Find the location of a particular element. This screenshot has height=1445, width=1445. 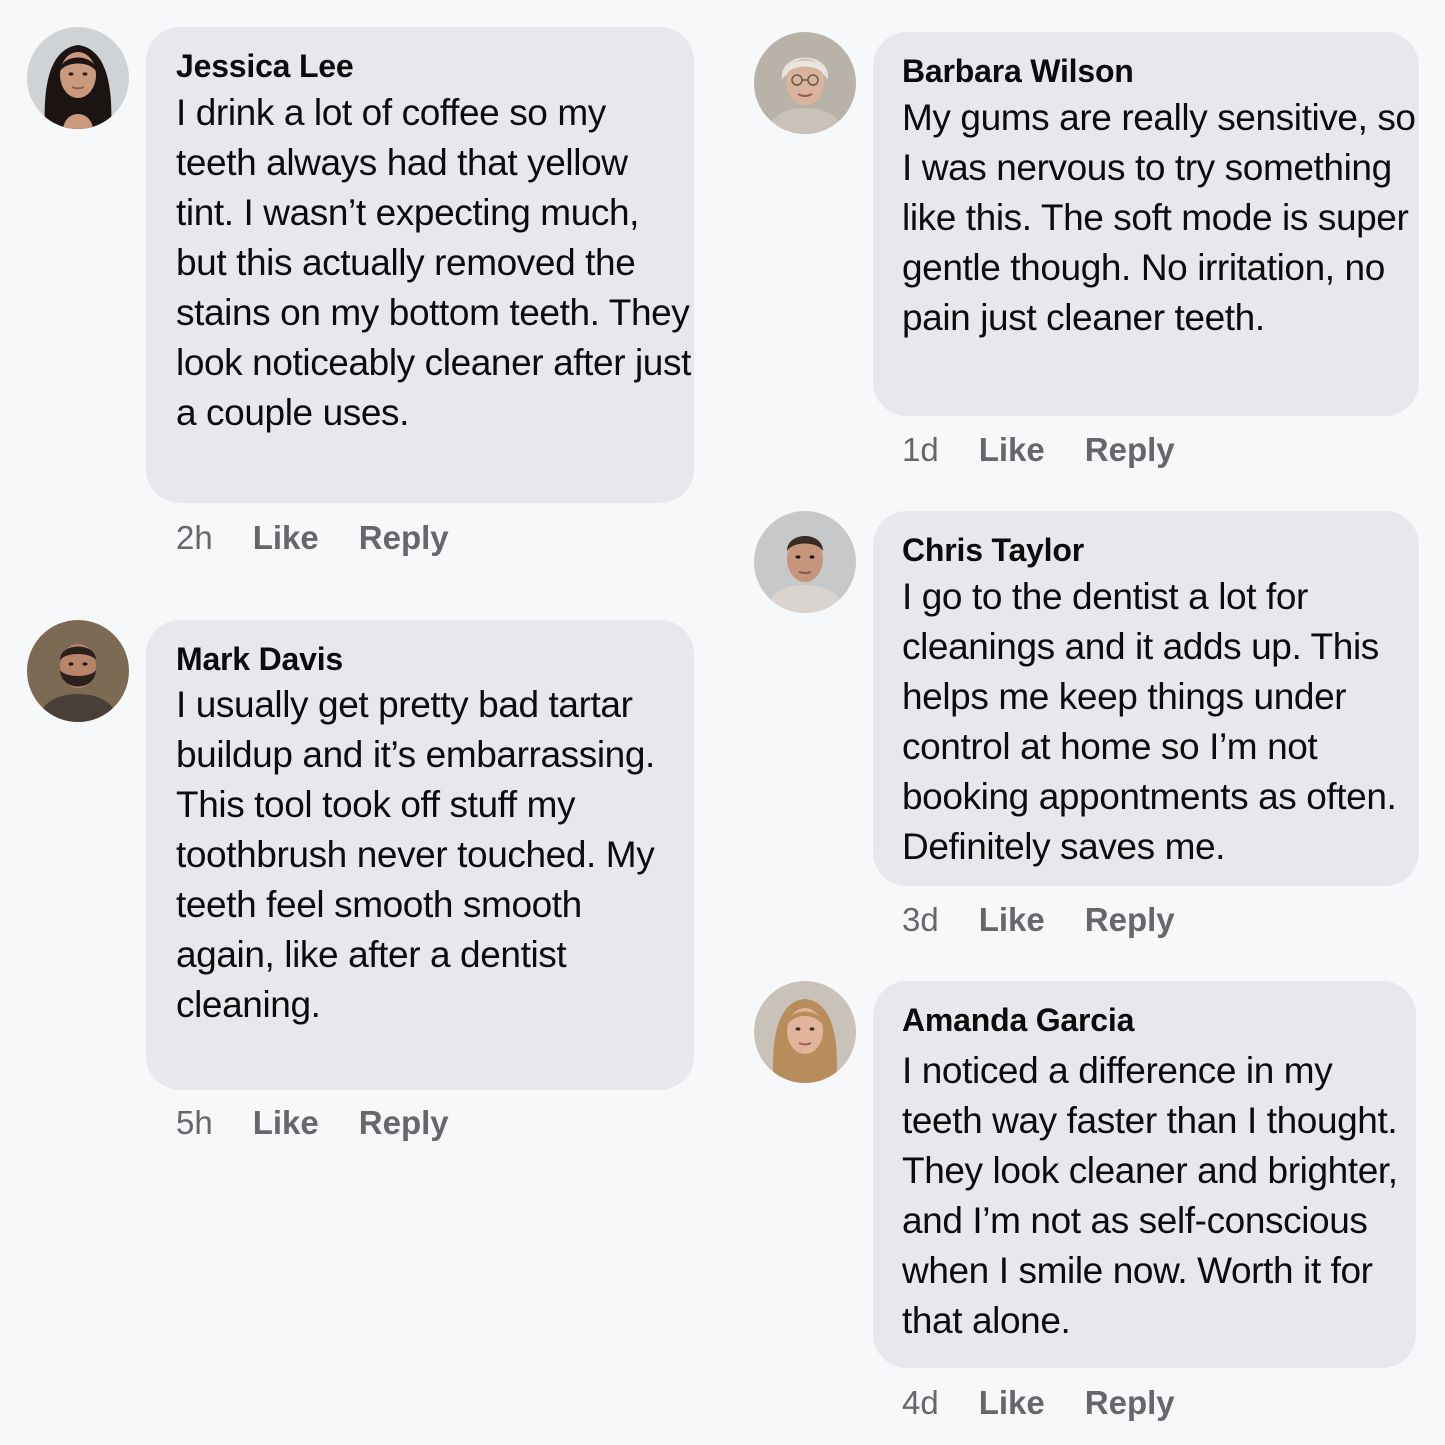

comment-actions: 2h Like Reply is located at coordinates (312, 538).